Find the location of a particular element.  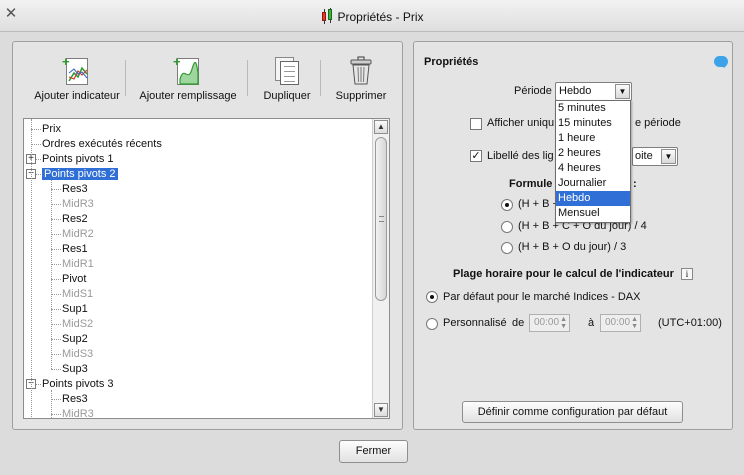

trash-icon is located at coordinates (361, 71).